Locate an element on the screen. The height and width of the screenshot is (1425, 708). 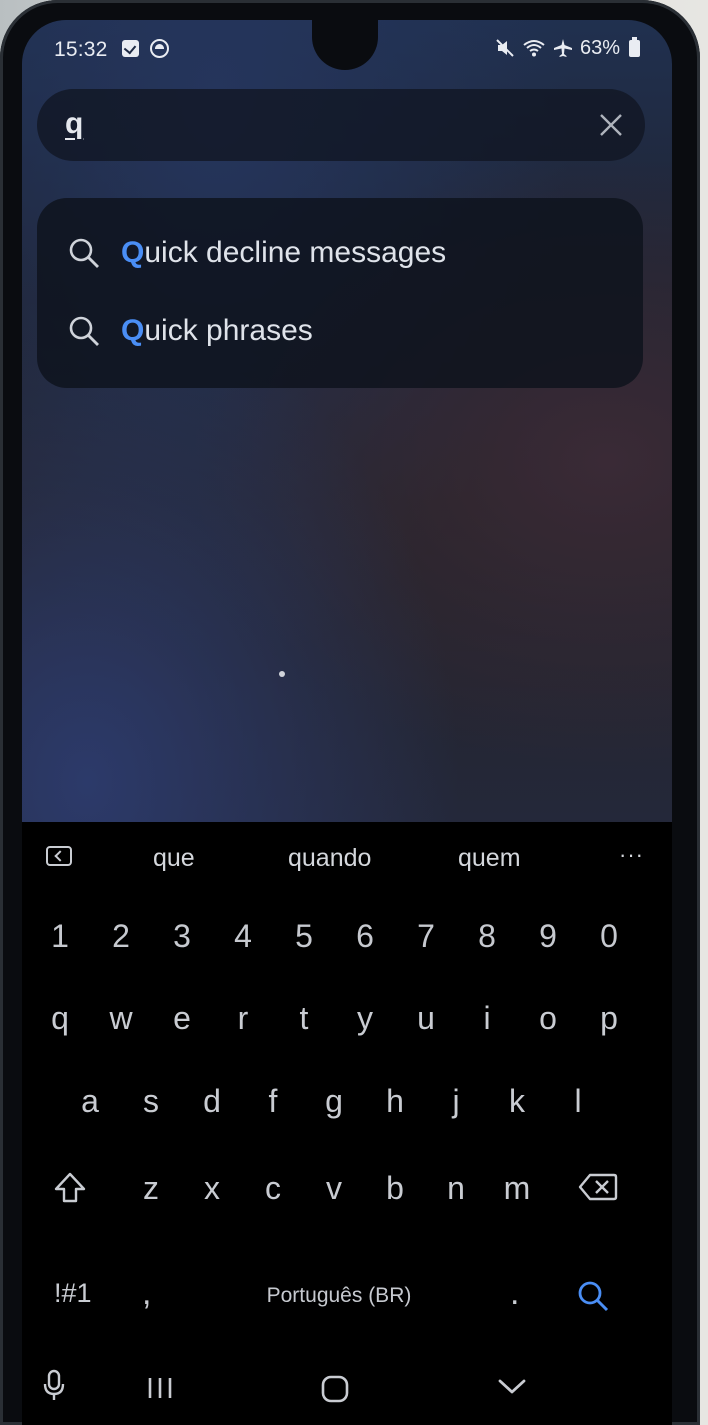
suggestion-list: Quick decline messages Quick phrases is located at coordinates (340, 293).